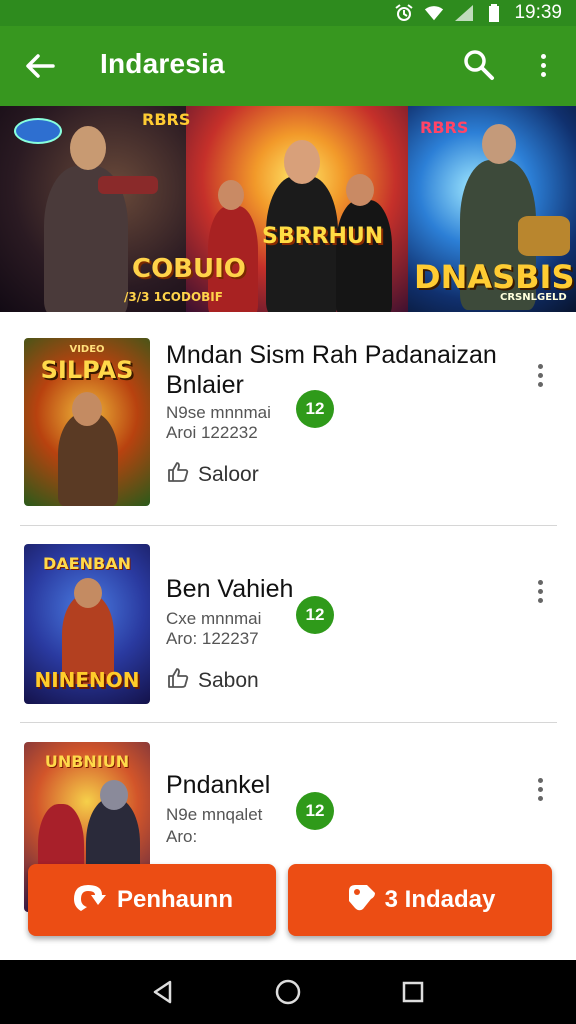 The width and height of the screenshot is (576, 1024). Describe the element at coordinates (214, 618) in the screenshot. I see `item-meta: Cxe mnnmai` at that location.